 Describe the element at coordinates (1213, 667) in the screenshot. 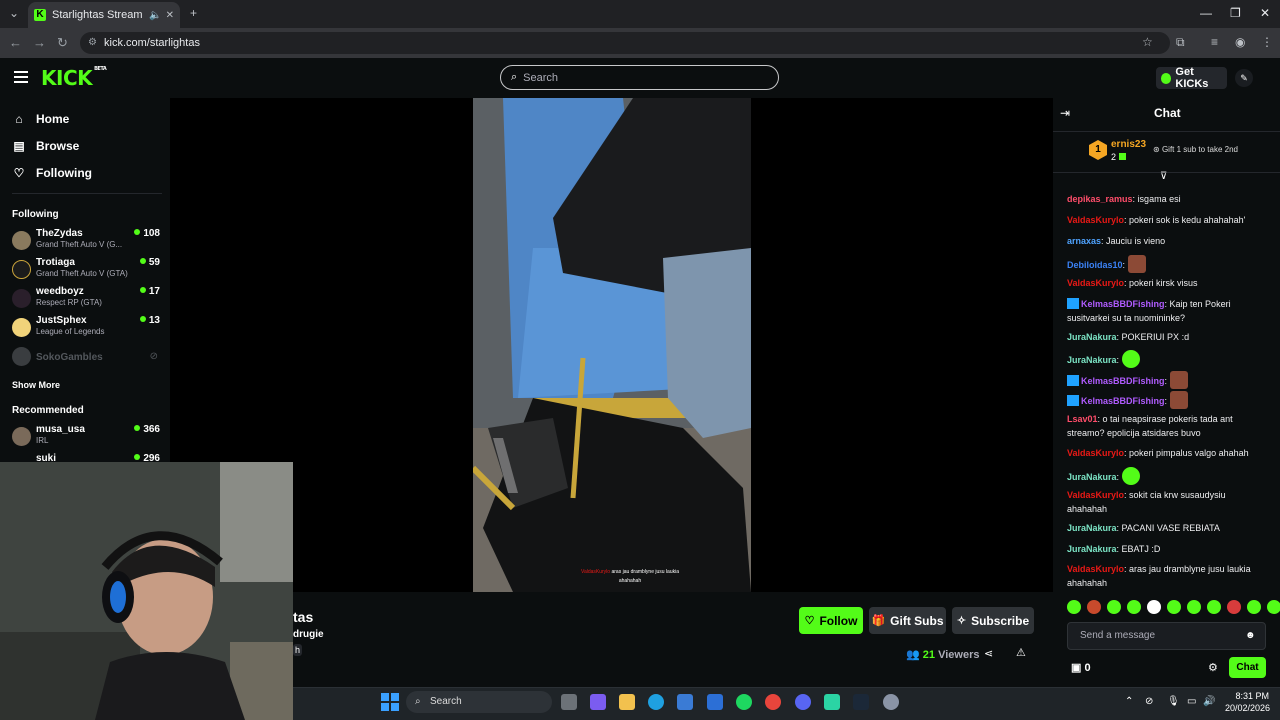

I see `chat-settings-icon: ⚙` at that location.